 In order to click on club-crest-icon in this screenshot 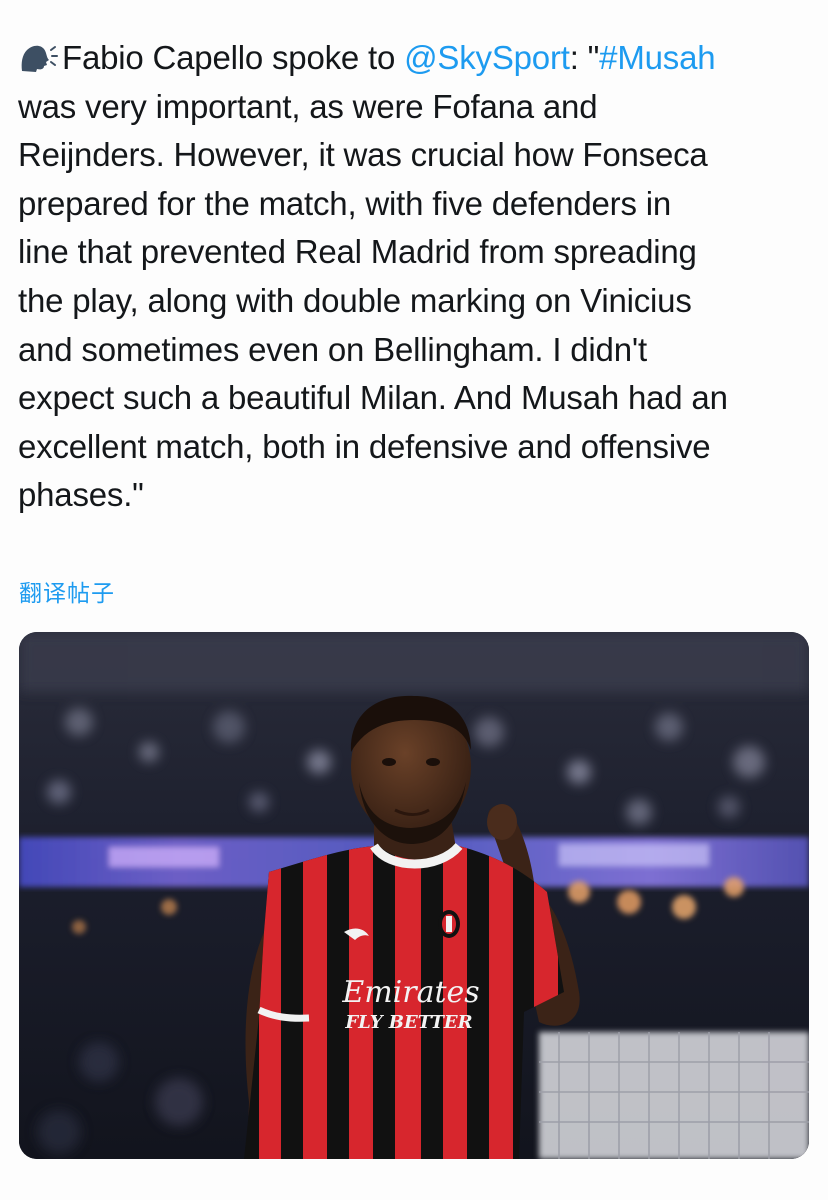, I will do `click(449, 924)`.